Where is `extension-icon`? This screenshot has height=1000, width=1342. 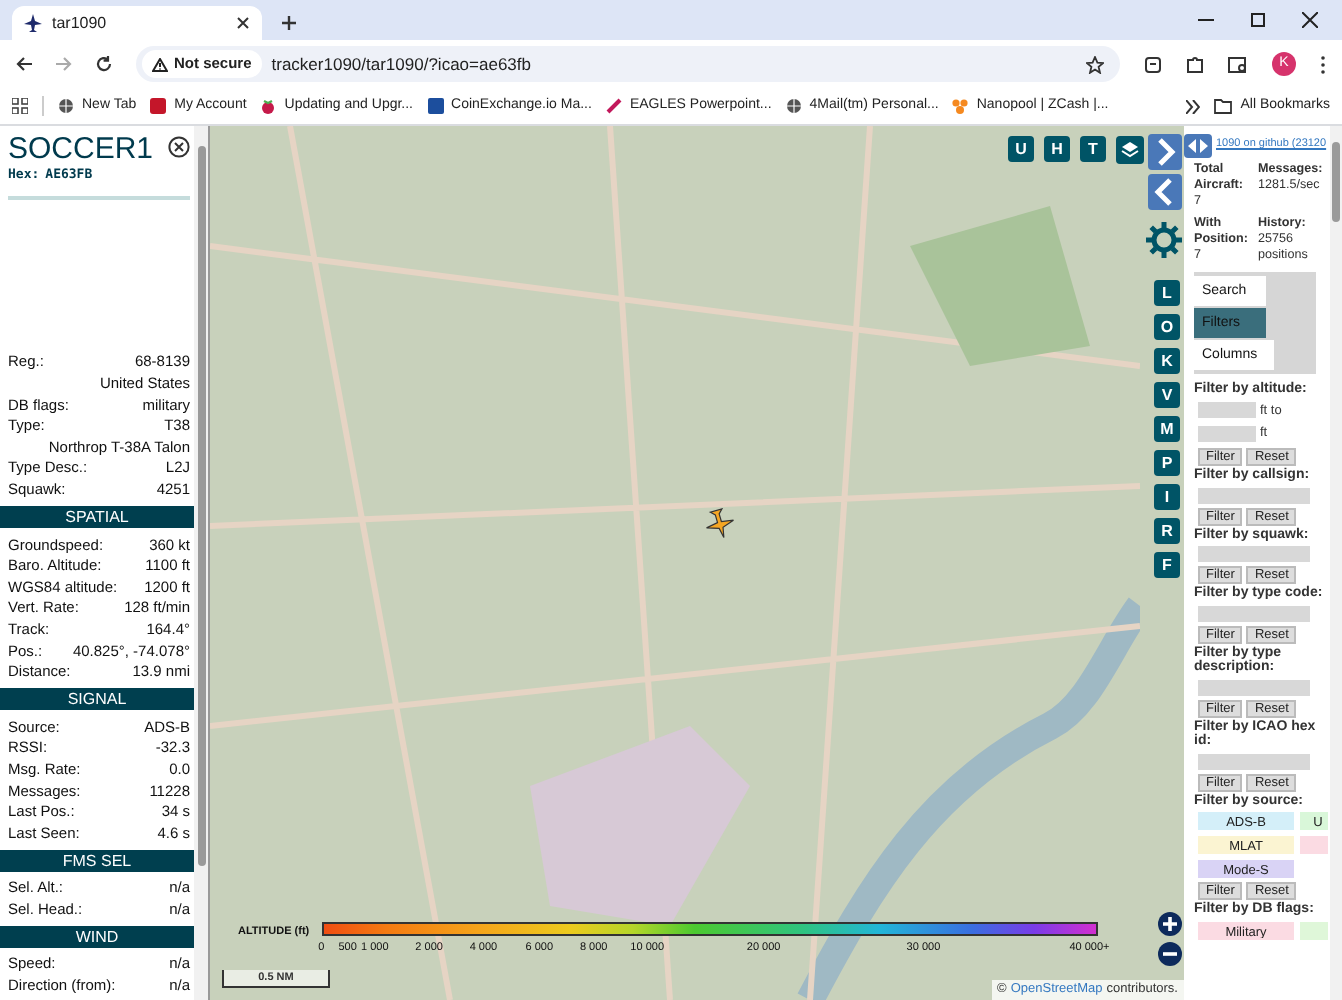 extension-icon is located at coordinates (1153, 64).